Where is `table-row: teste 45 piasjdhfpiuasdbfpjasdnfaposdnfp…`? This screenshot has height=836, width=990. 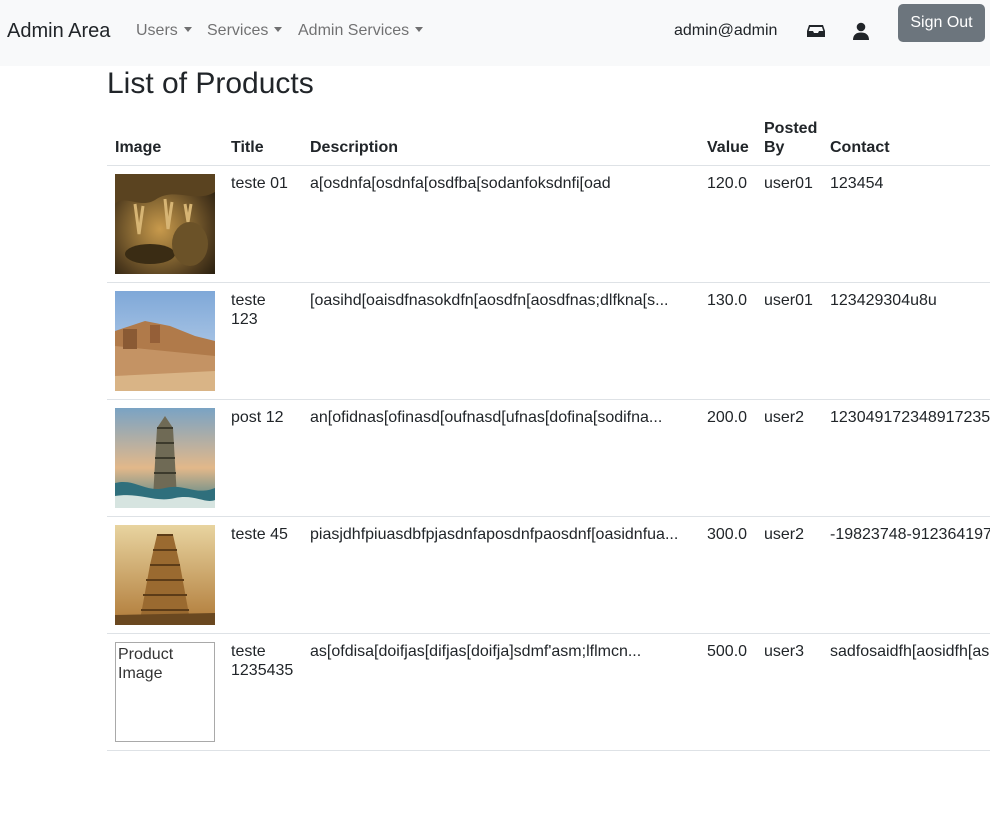
table-row: teste 45 piasjdhfpiuasdbfpjasdnfaposdnfp… is located at coordinates (548, 575).